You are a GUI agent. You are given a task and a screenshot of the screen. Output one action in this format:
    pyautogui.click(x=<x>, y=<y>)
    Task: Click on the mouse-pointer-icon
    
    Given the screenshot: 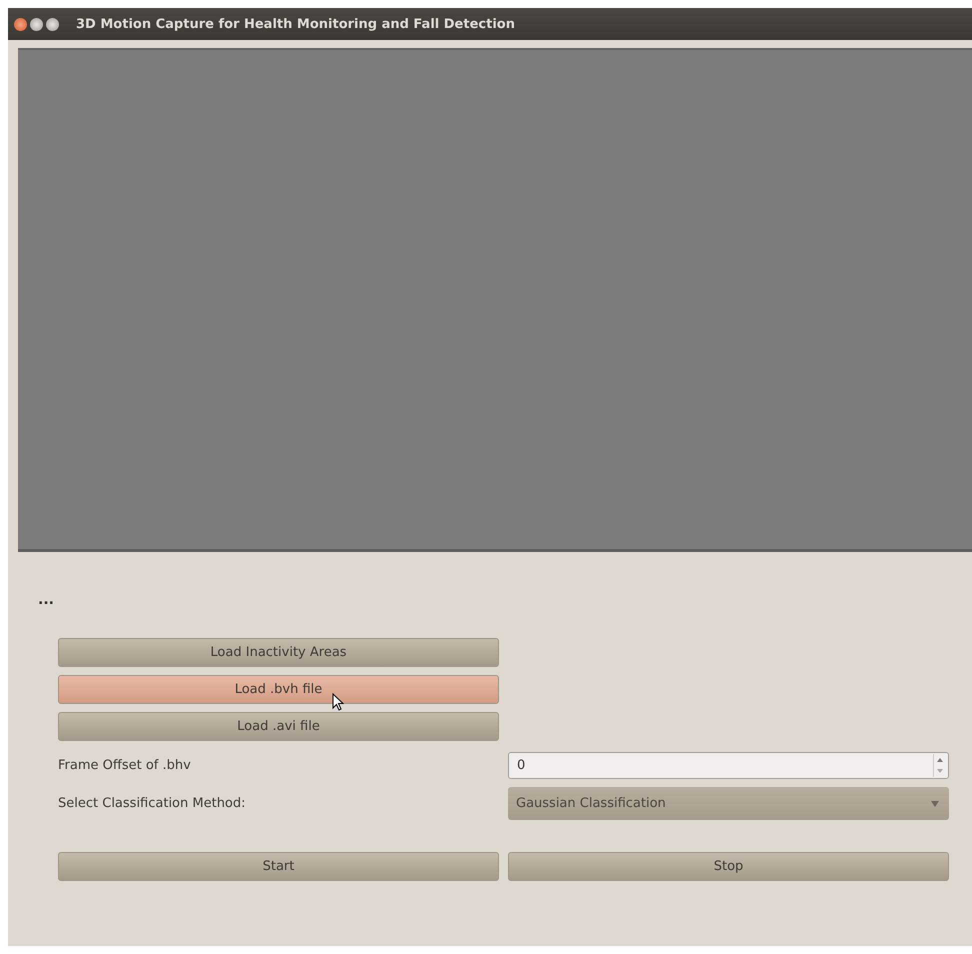 What is the action you would take?
    pyautogui.click(x=338, y=702)
    